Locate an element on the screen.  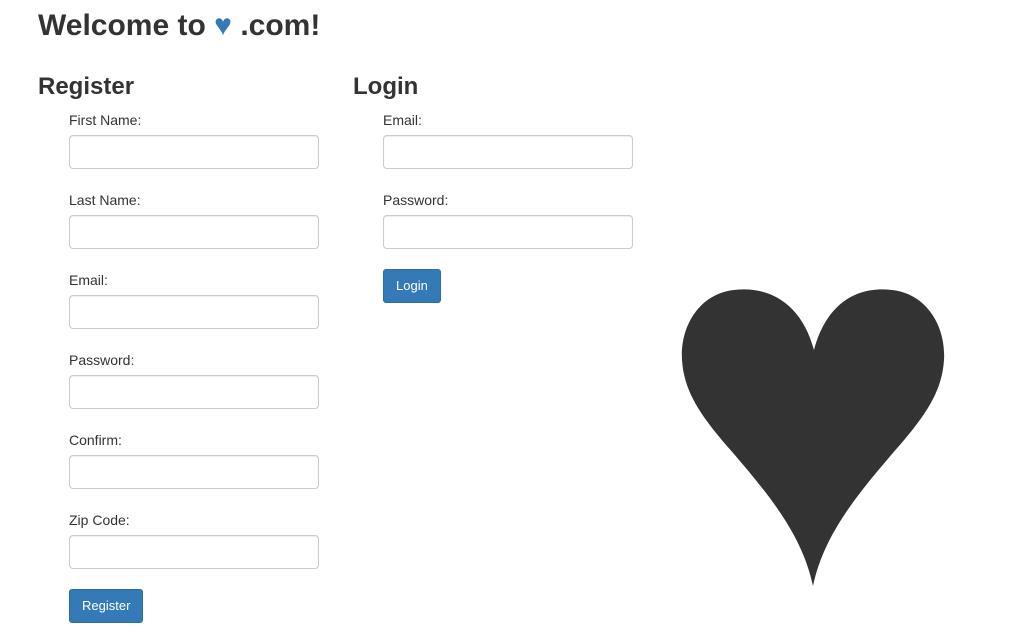
confirm-input is located at coordinates (194, 472).